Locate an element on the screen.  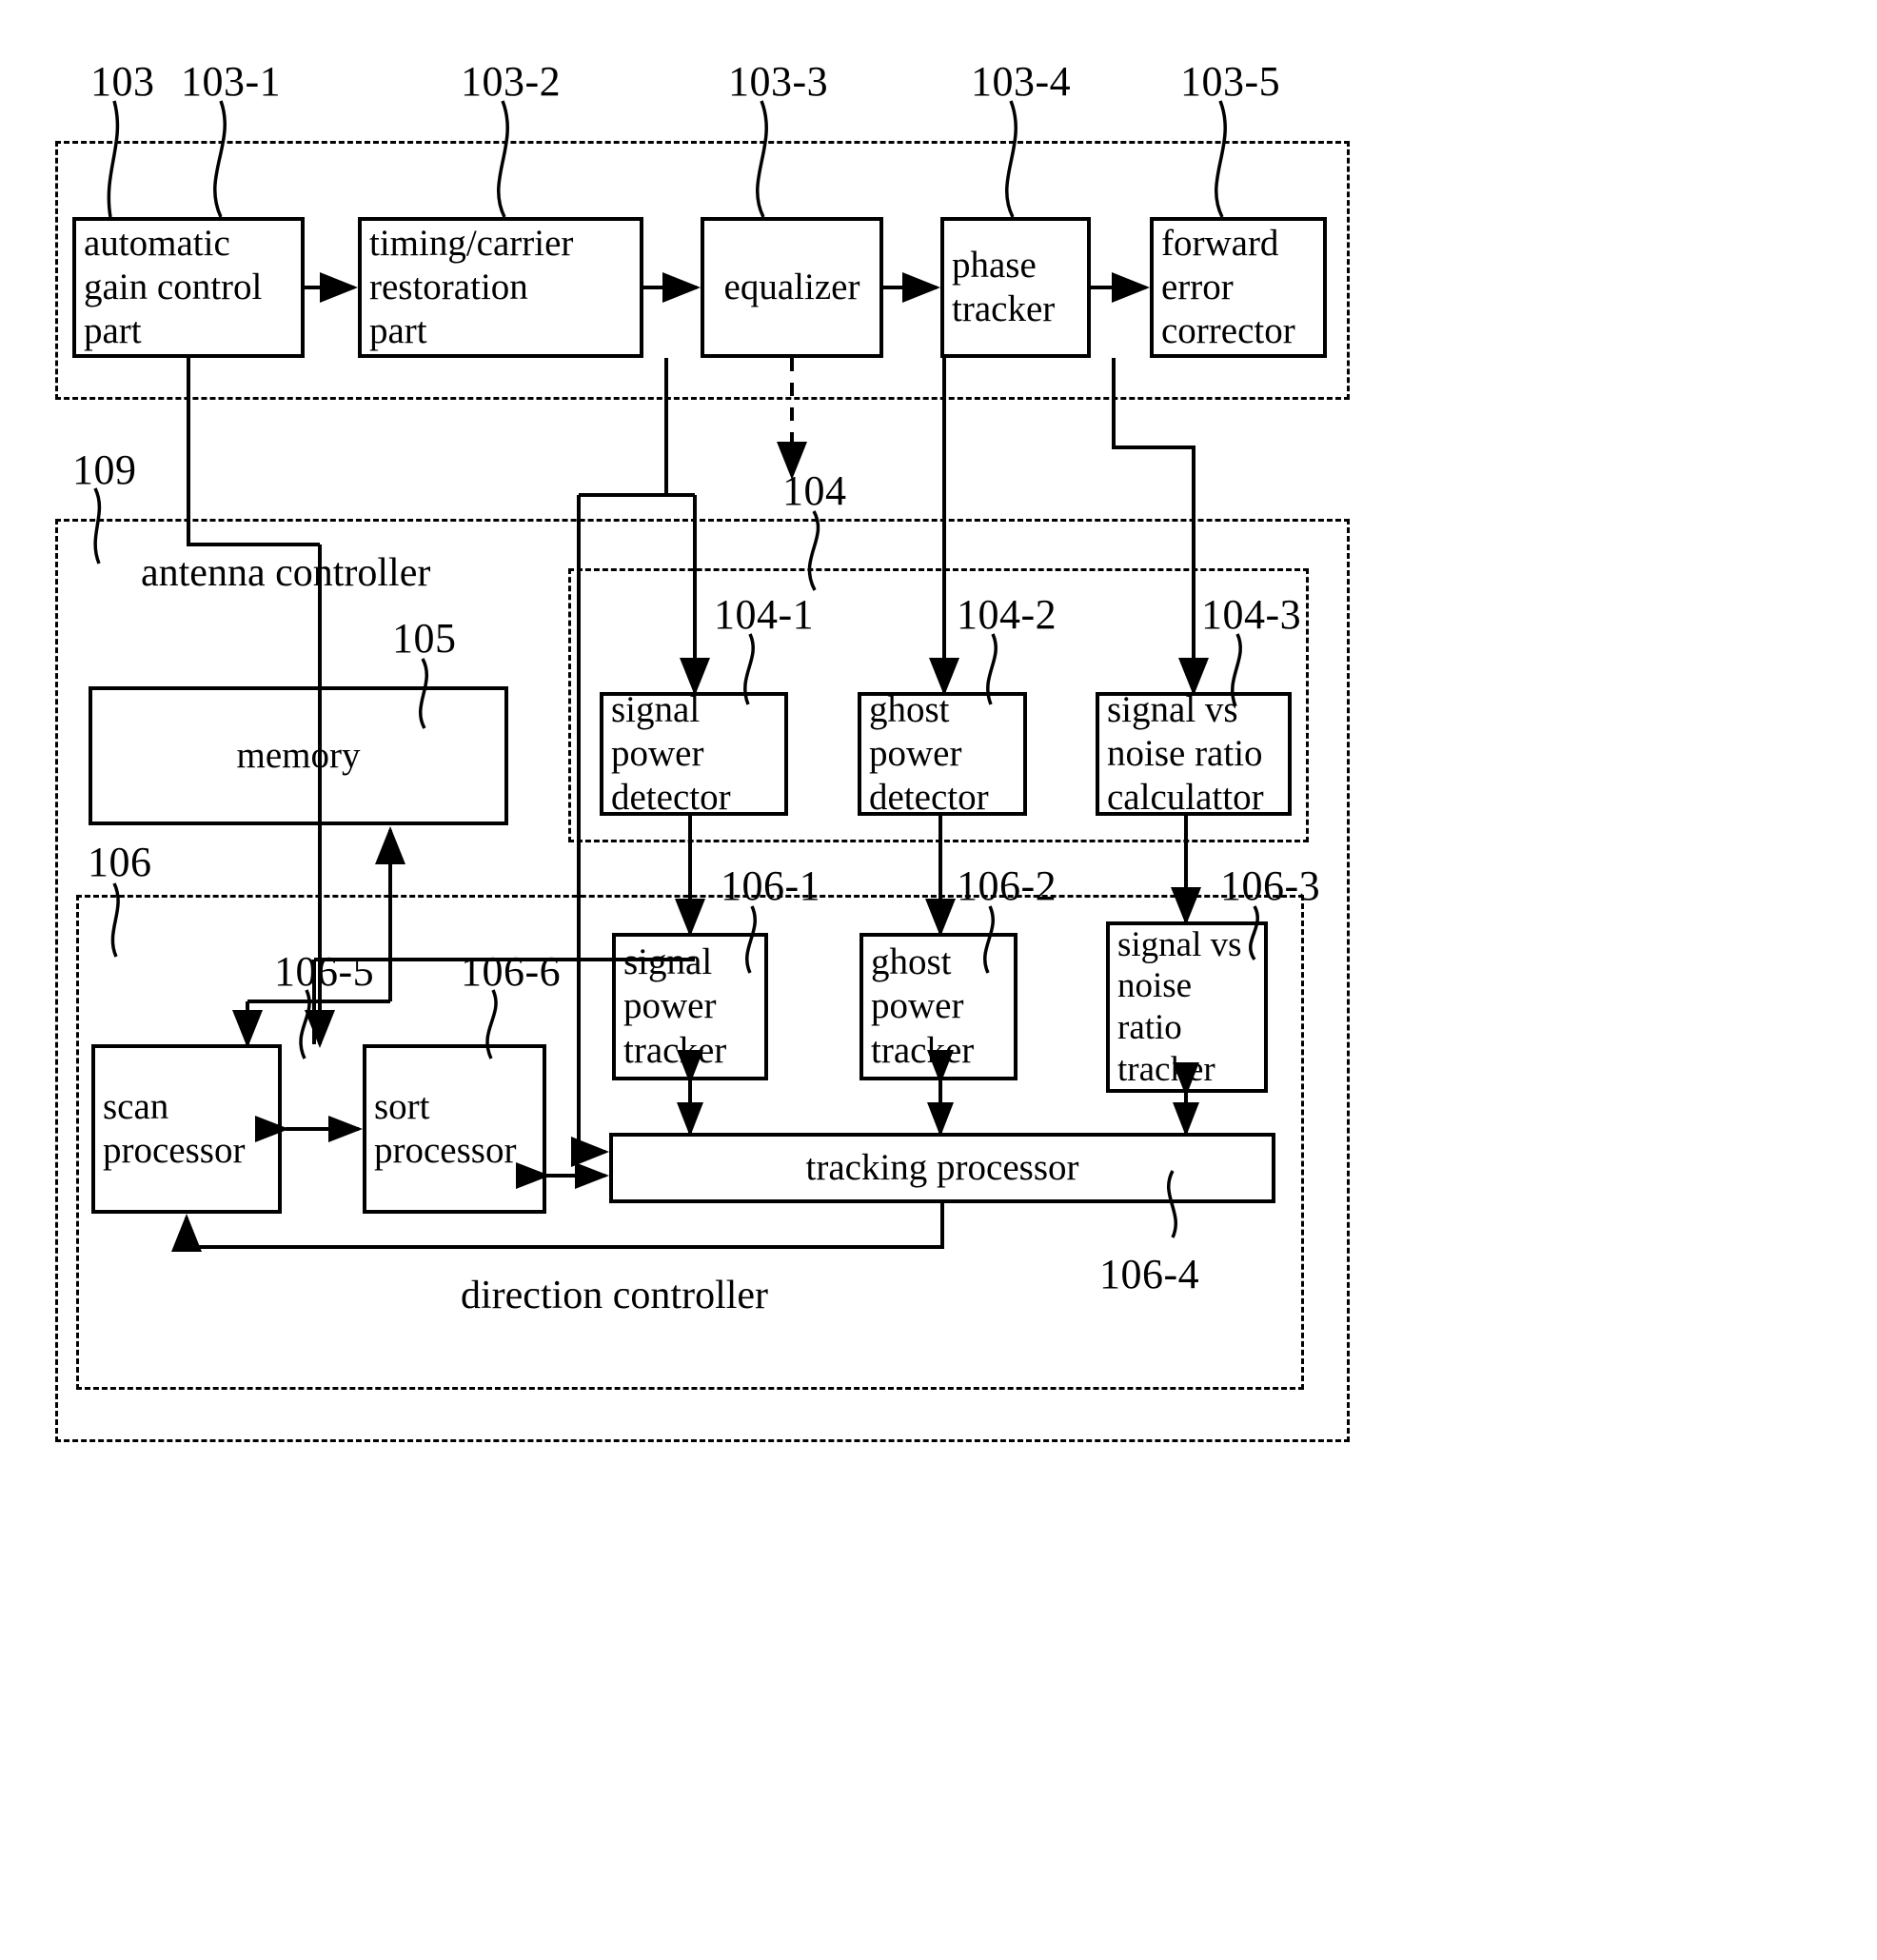
ref-numeral-106-6: 106-6 is located at coordinates (511, 972).